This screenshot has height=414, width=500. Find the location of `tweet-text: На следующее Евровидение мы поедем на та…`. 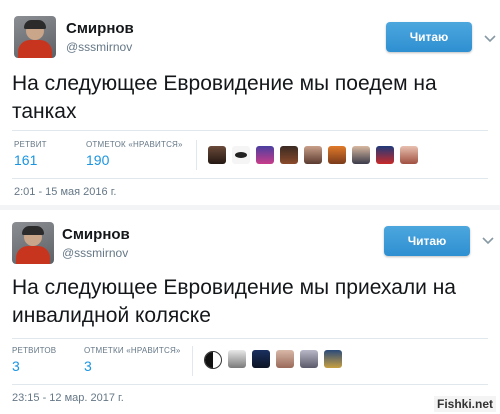

tweet-text: На следующее Евровидение мы поедем на та… is located at coordinates (224, 97).